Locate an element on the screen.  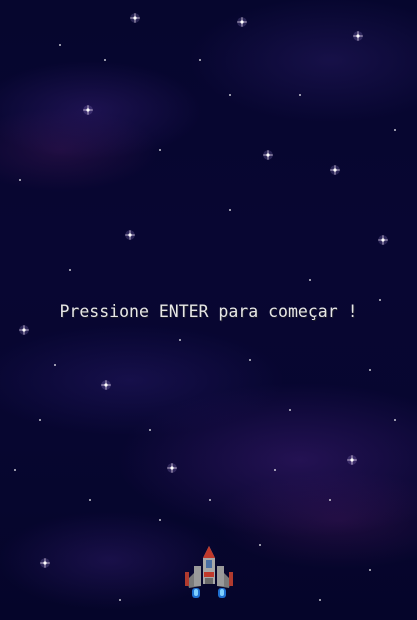
left-wing-tip is located at coordinates (187, 579).